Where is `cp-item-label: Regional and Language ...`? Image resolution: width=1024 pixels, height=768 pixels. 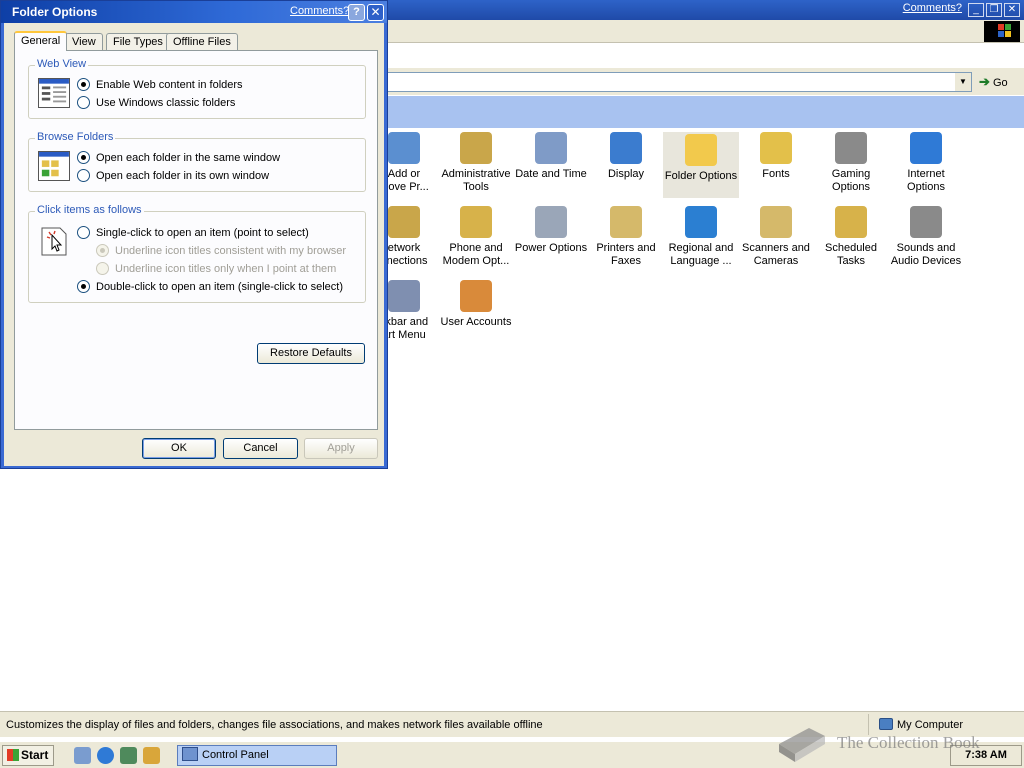 cp-item-label: Regional and Language ... is located at coordinates (701, 254).